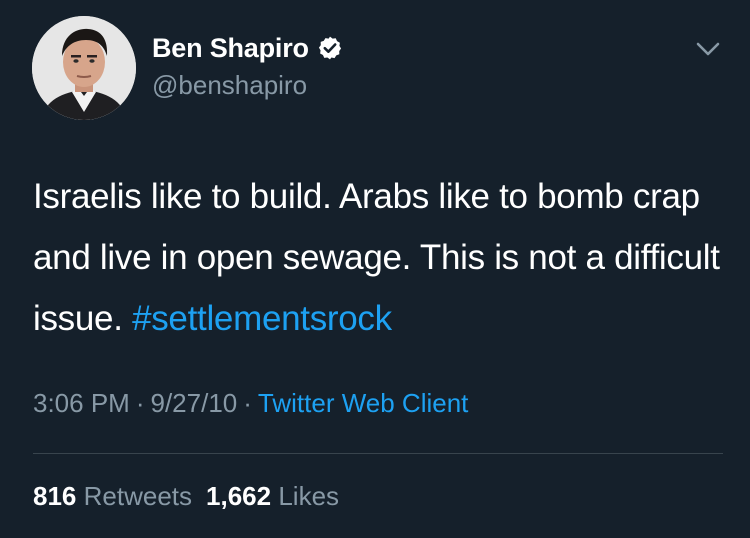 The image size is (750, 538). Describe the element at coordinates (194, 403) in the screenshot. I see `tweet-date: 9/27/10` at that location.